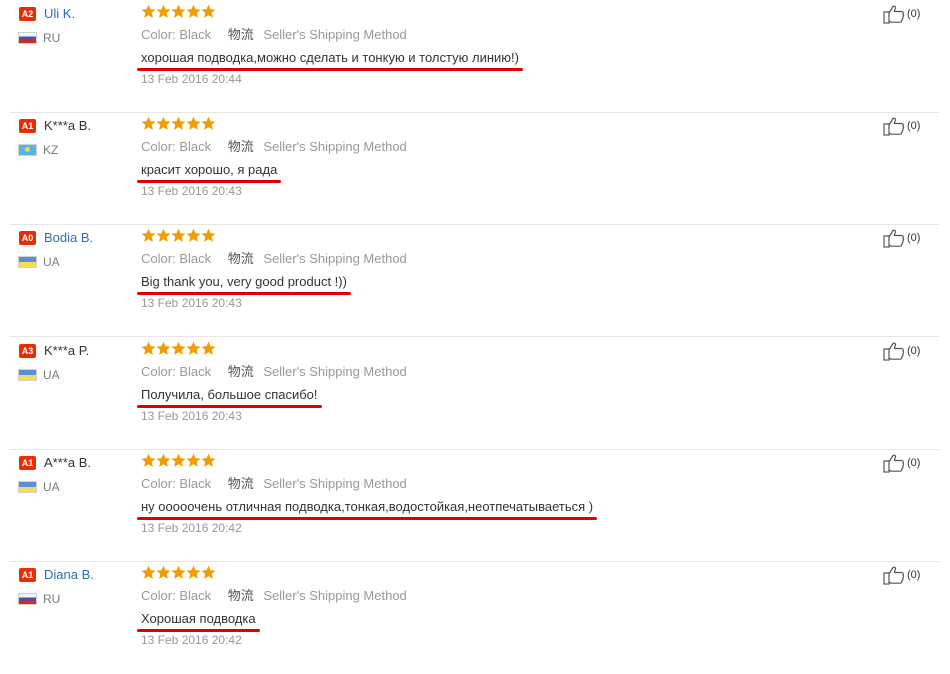 This screenshot has height=674, width=950. What do you see at coordinates (244, 284) in the screenshot?
I see `review-comment: Big thank you, very good product !))` at bounding box center [244, 284].